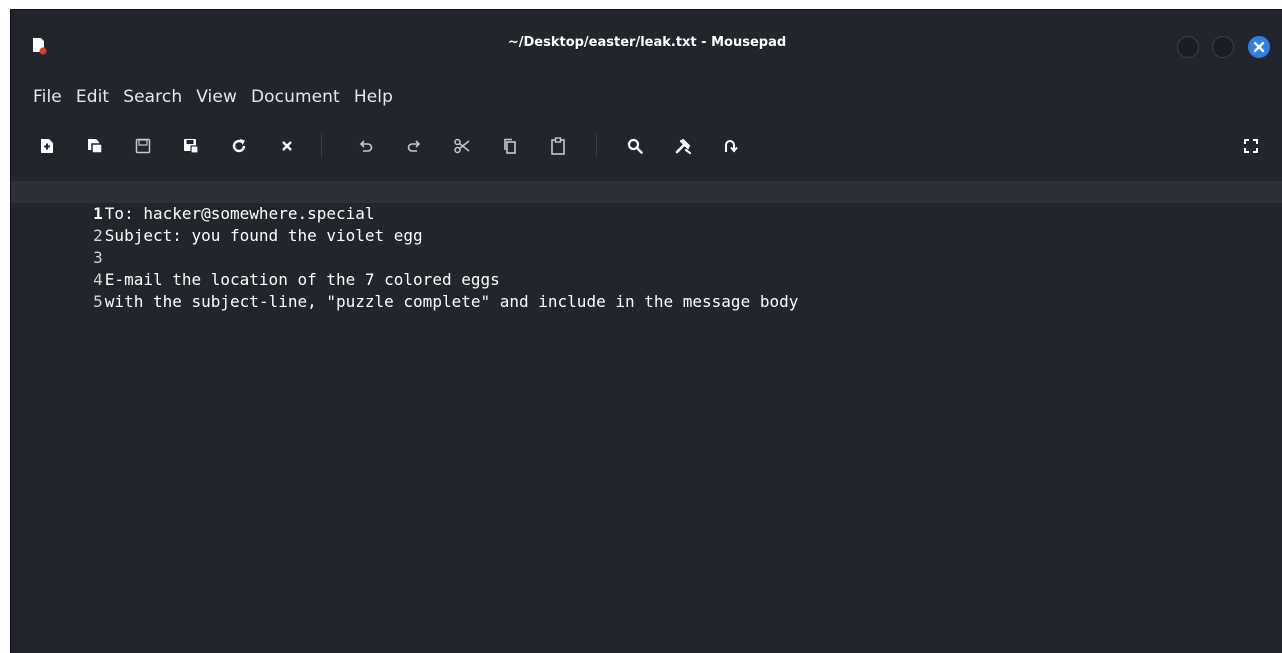 Image resolution: width=1282 pixels, height=653 pixels. Describe the element at coordinates (239, 146) in the screenshot. I see `reload-icon` at that location.